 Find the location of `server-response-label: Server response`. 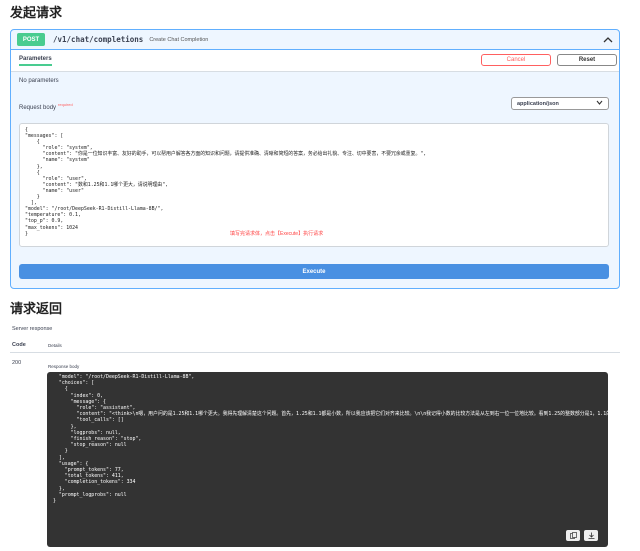

server-response-label: Server response is located at coordinates (32, 329).